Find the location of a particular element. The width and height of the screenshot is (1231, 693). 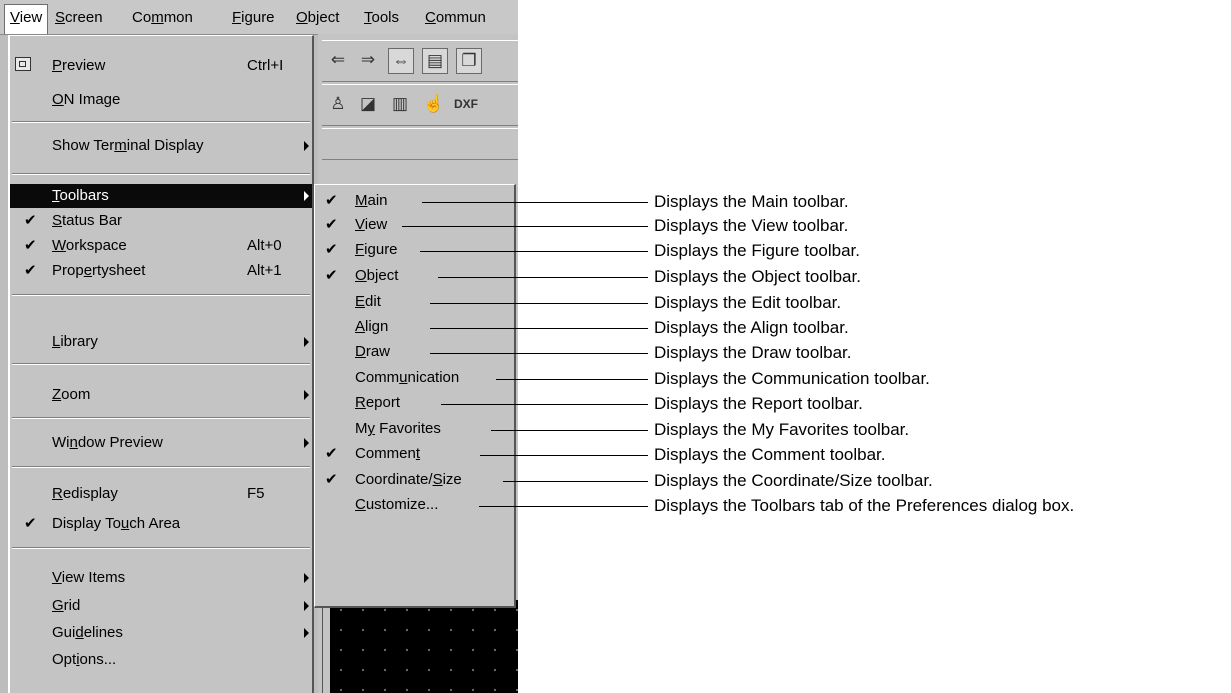

menu-item-show-terminal-display: Show Terminal Display is located at coordinates (161, 146).